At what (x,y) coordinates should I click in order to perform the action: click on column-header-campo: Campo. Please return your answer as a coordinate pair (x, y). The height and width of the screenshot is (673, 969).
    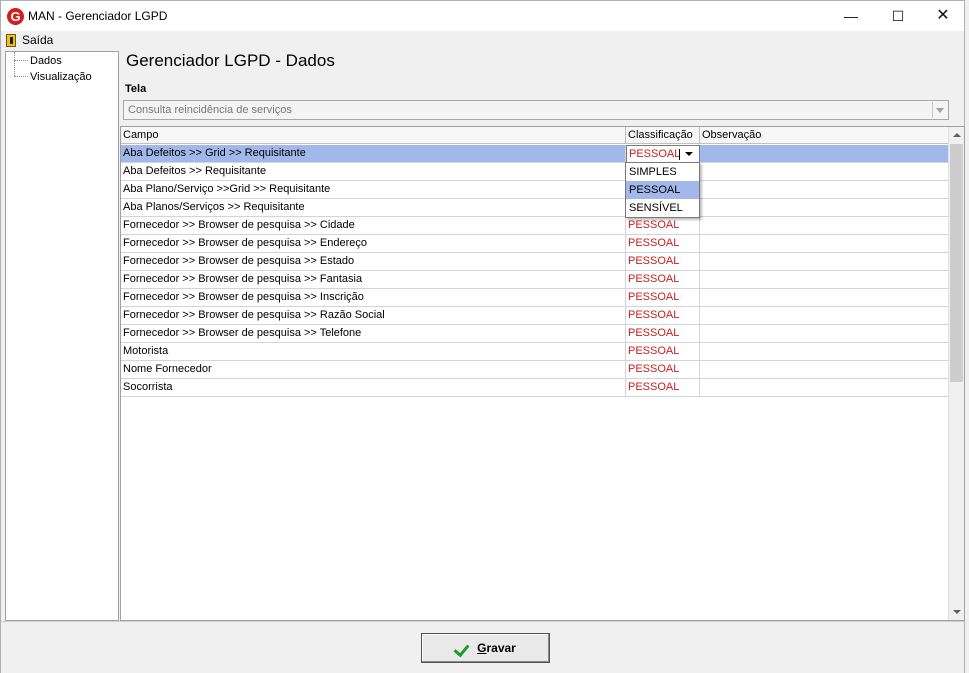
    Looking at the image, I should click on (373, 135).